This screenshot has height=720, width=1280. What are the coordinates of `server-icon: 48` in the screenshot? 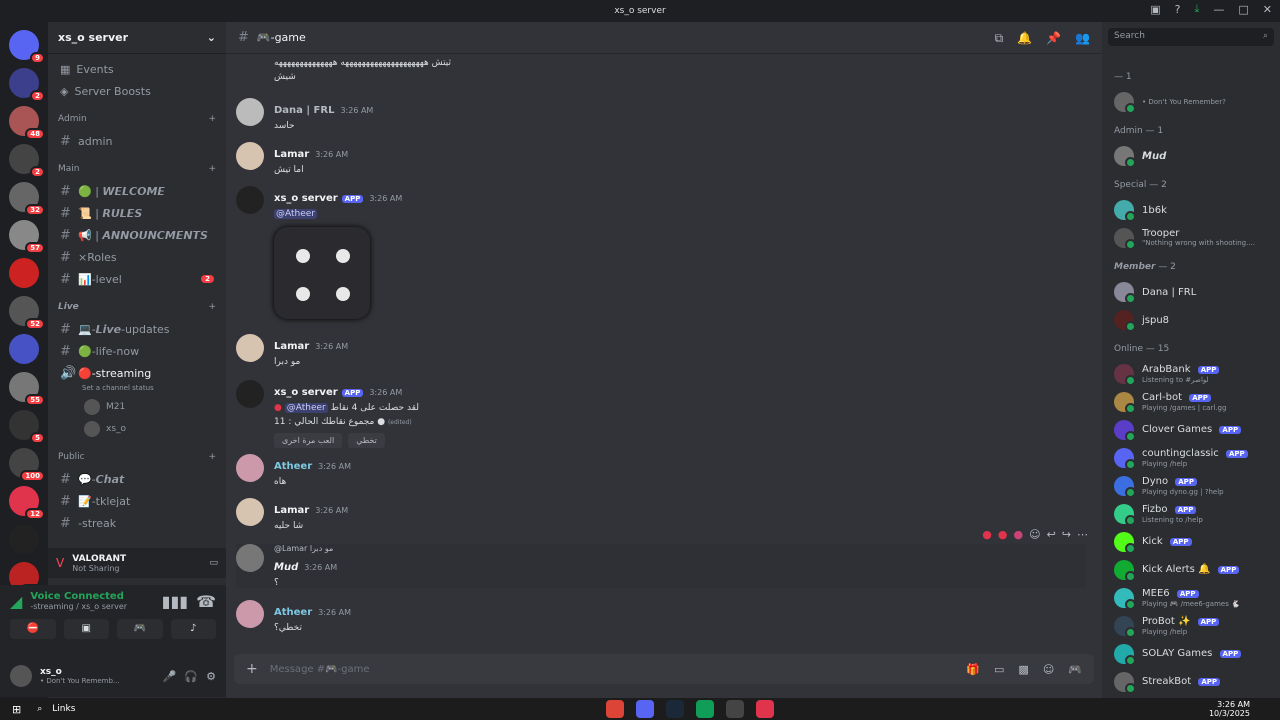 It's located at (27, 123).